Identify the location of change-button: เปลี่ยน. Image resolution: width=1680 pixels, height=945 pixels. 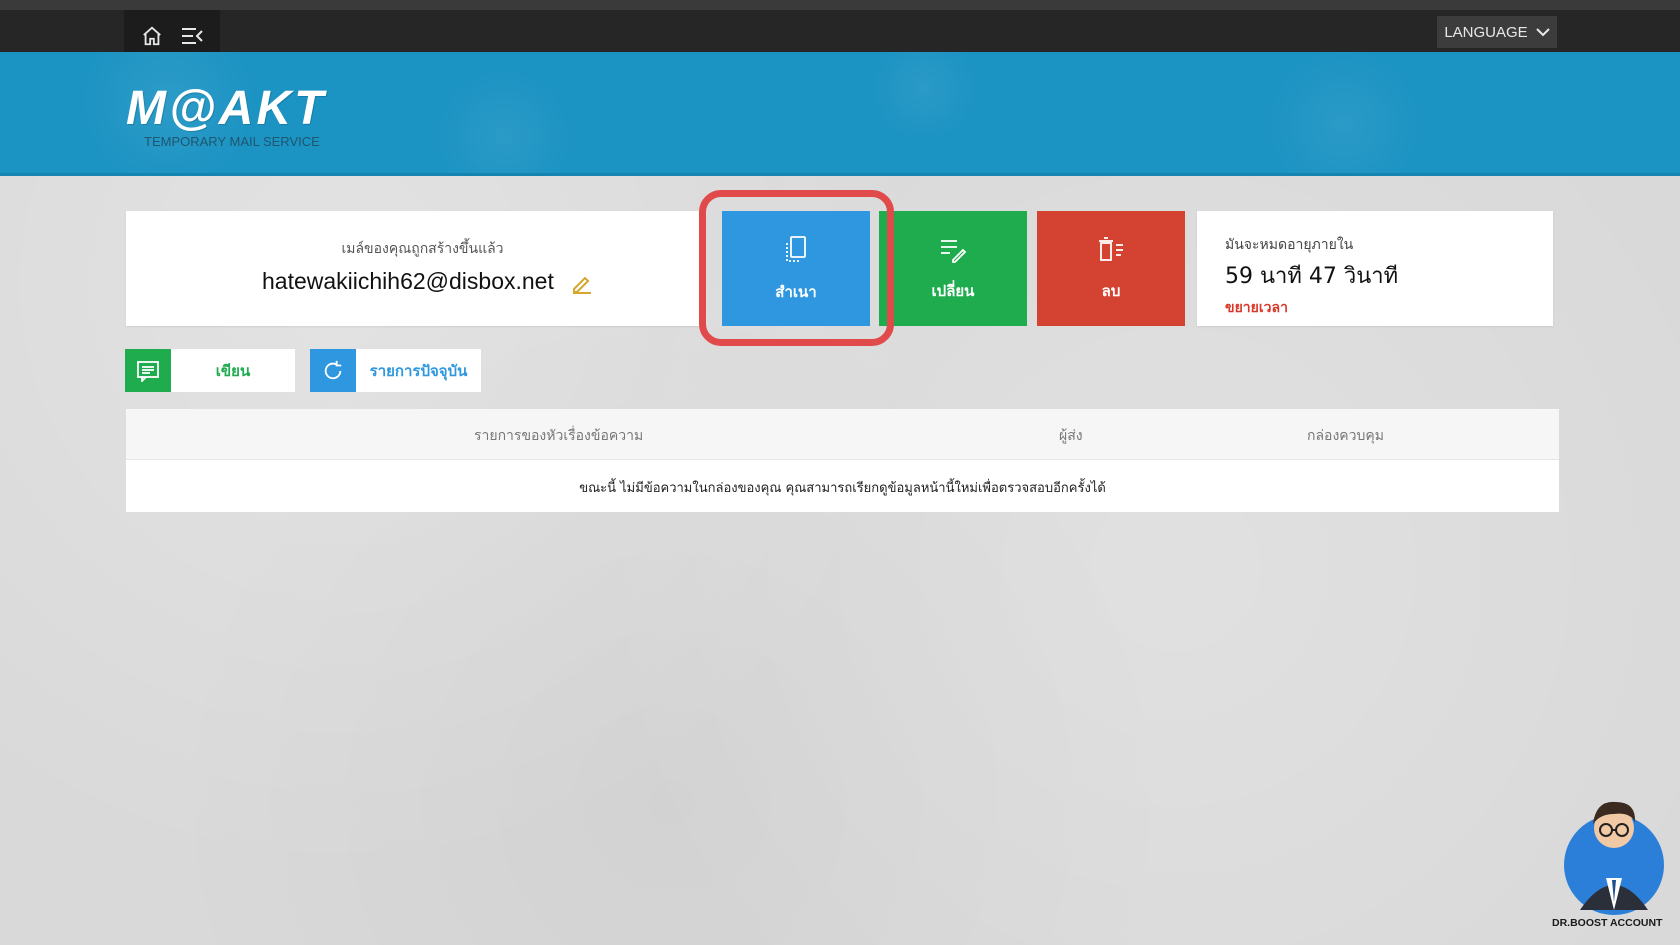
(953, 268).